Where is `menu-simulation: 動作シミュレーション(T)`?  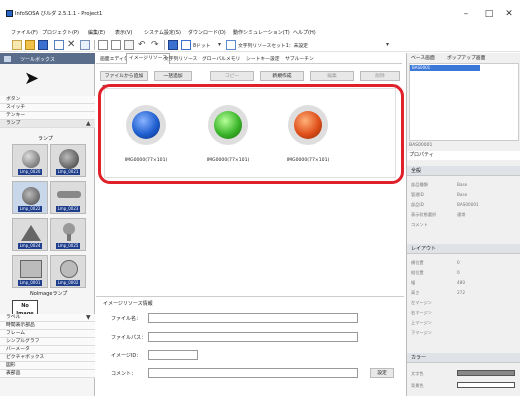 menu-simulation: 動作シミュレーション(T) is located at coordinates (261, 32).